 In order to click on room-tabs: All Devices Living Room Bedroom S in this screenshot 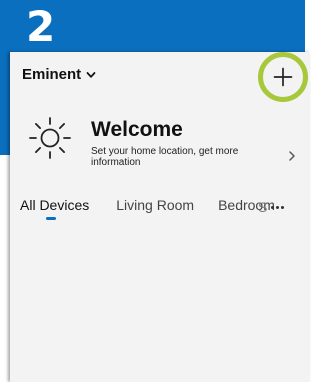, I will do `click(160, 212)`.